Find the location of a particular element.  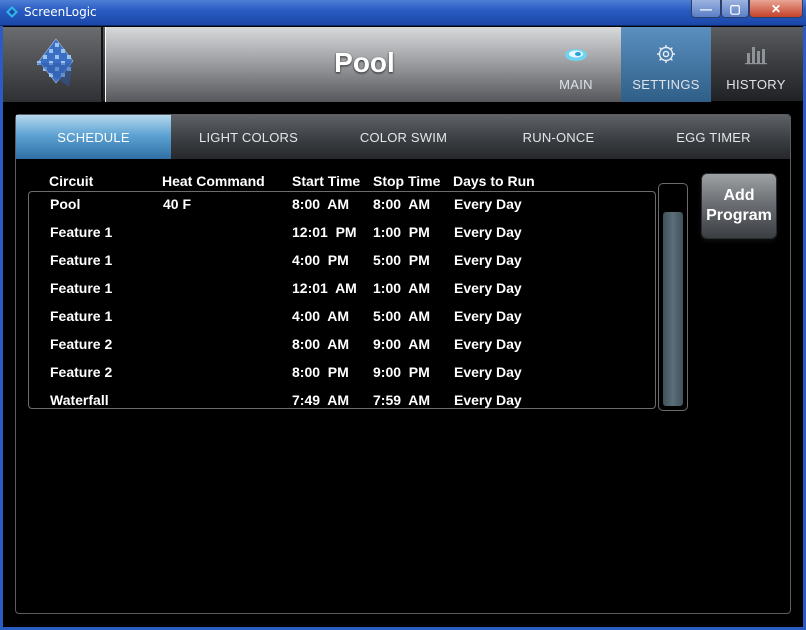

cell-heat-command: 40 F is located at coordinates (177, 204).